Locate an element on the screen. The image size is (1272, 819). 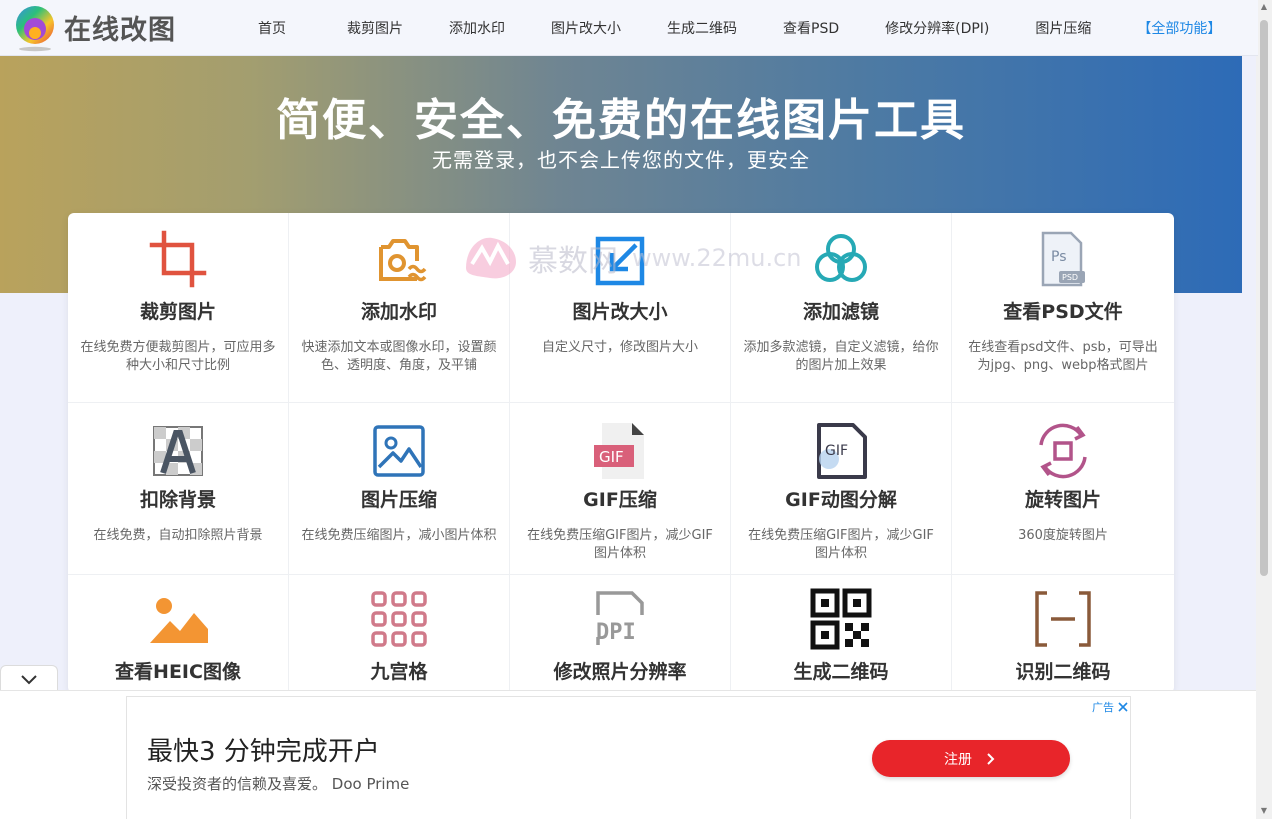
tool-card-crop: 裁剪图片 在线免费方便裁剪图片，可应用多种大小和尺寸比例 is located at coordinates (178, 308).